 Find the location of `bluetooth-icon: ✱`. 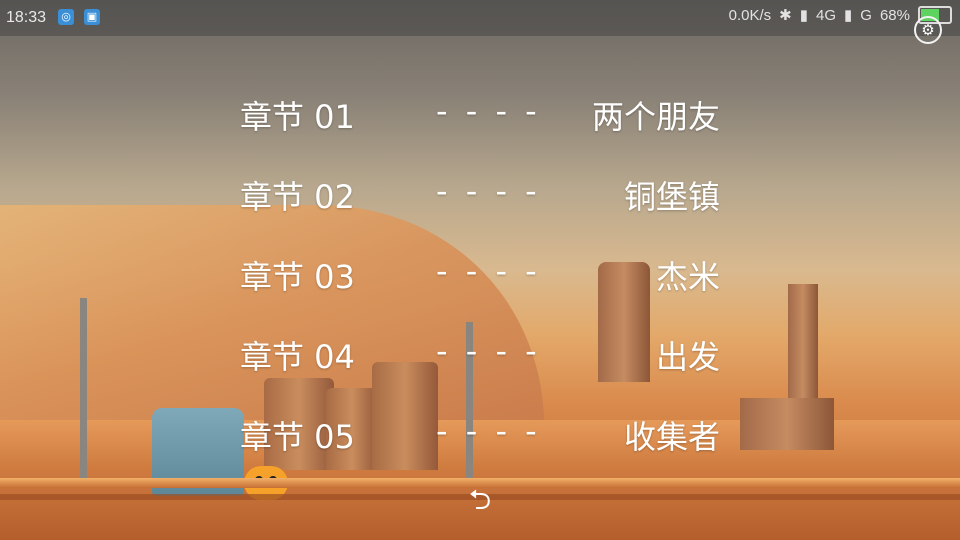

bluetooth-icon: ✱ is located at coordinates (785, 15).